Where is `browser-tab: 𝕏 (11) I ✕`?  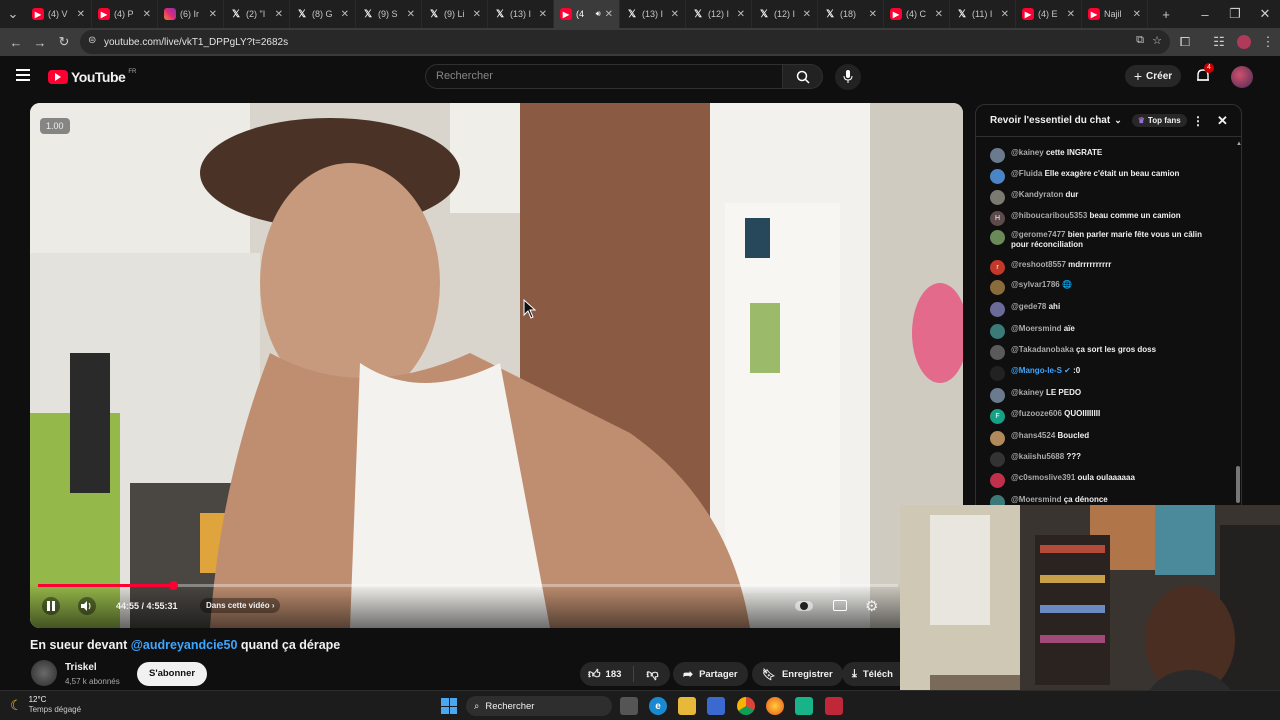 browser-tab: 𝕏 (11) I ✕ is located at coordinates (983, 14).